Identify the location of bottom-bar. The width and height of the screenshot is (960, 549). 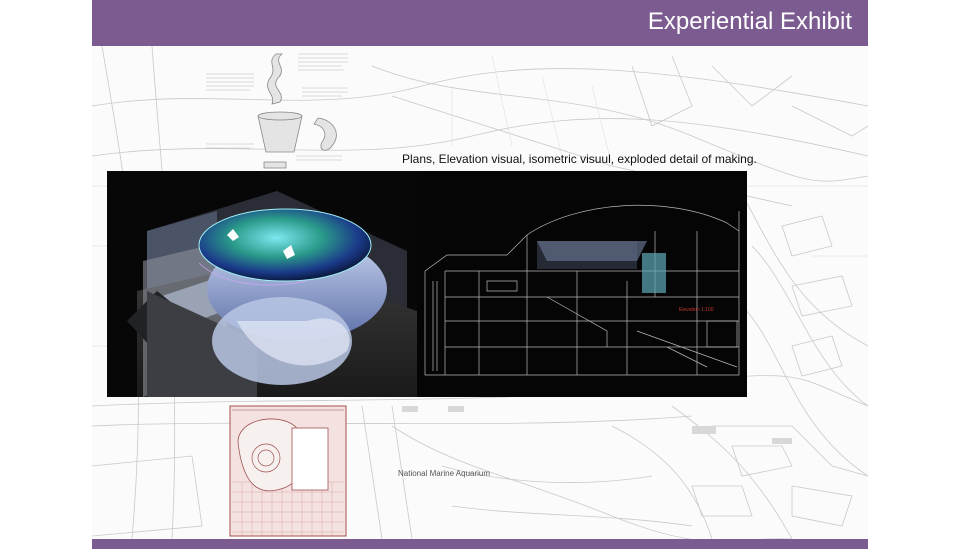
(480, 544).